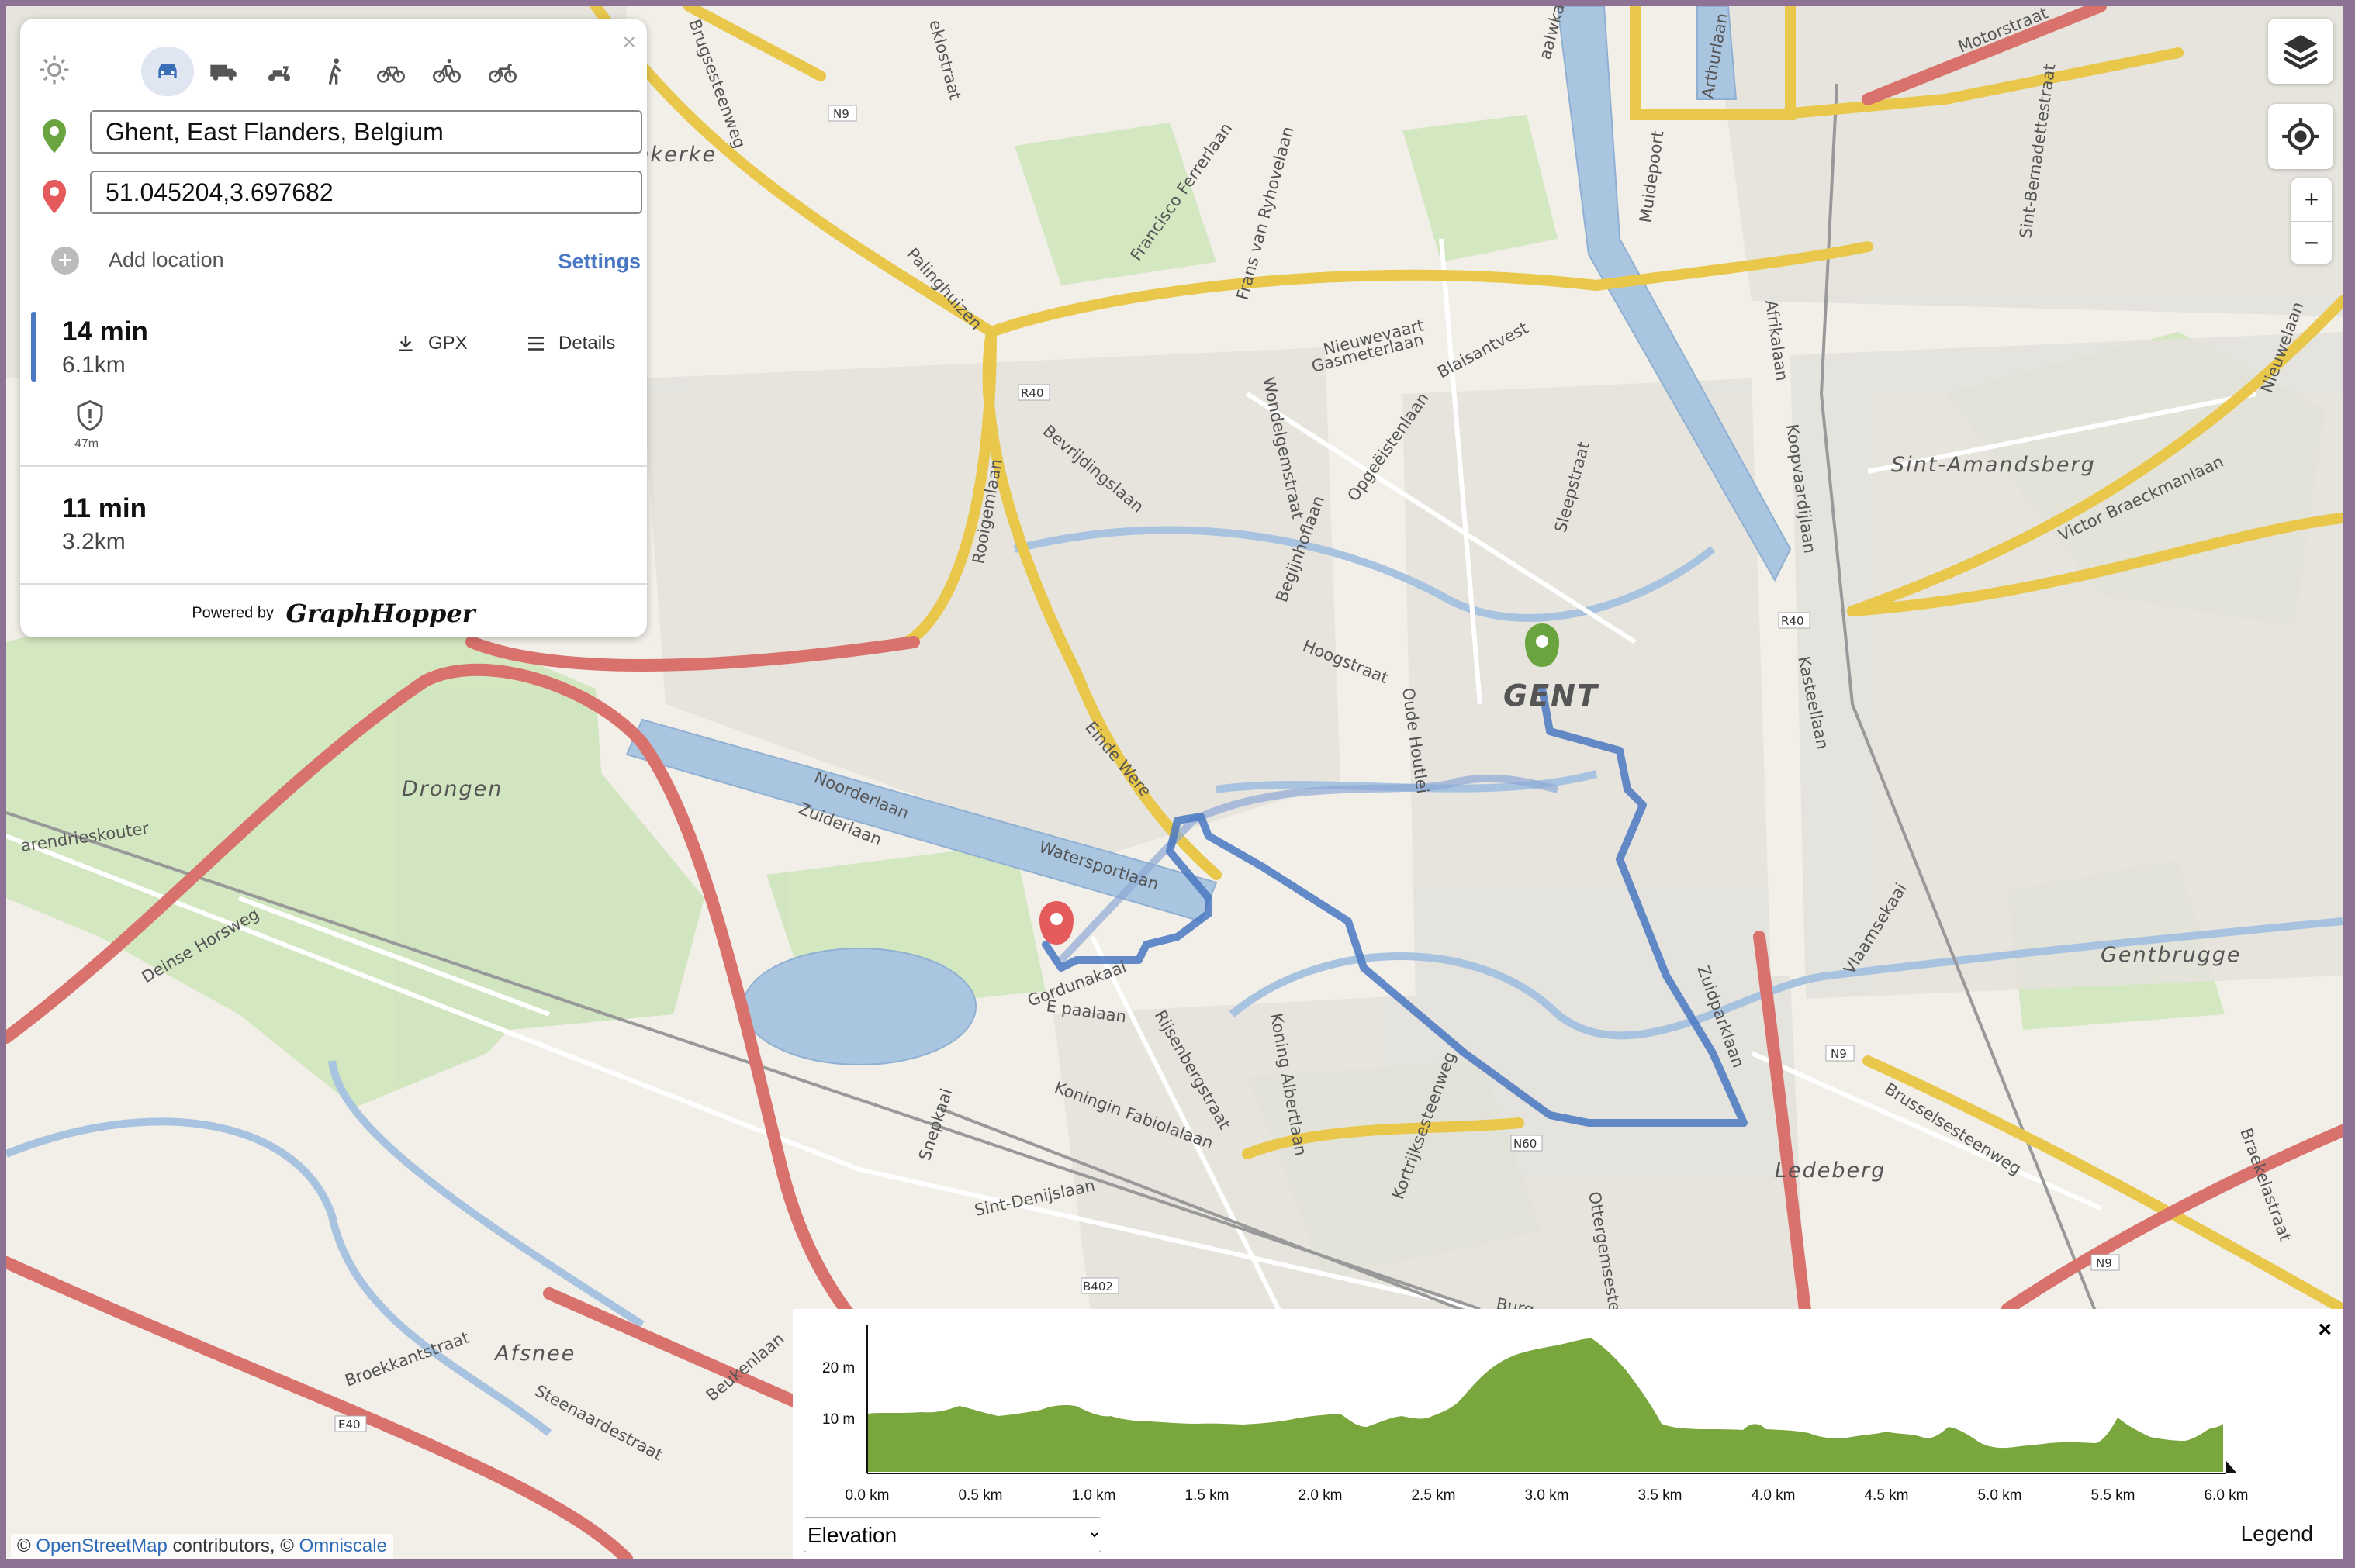  Describe the element at coordinates (502, 71) in the screenshot. I see `racingbike-icon` at that location.